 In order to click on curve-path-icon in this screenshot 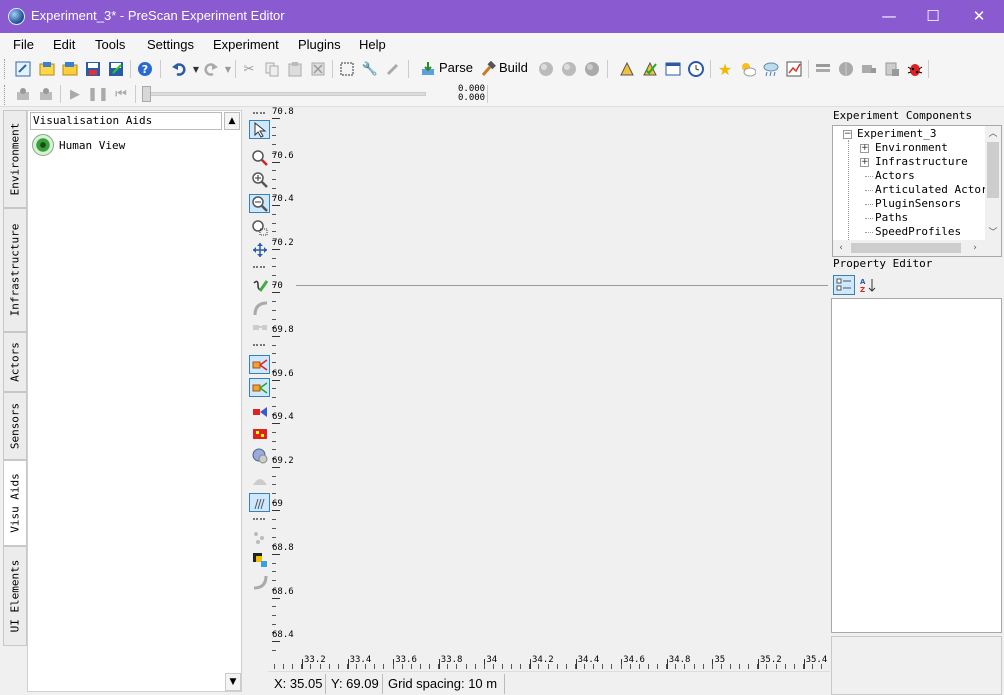, I will do `click(259, 307)`.